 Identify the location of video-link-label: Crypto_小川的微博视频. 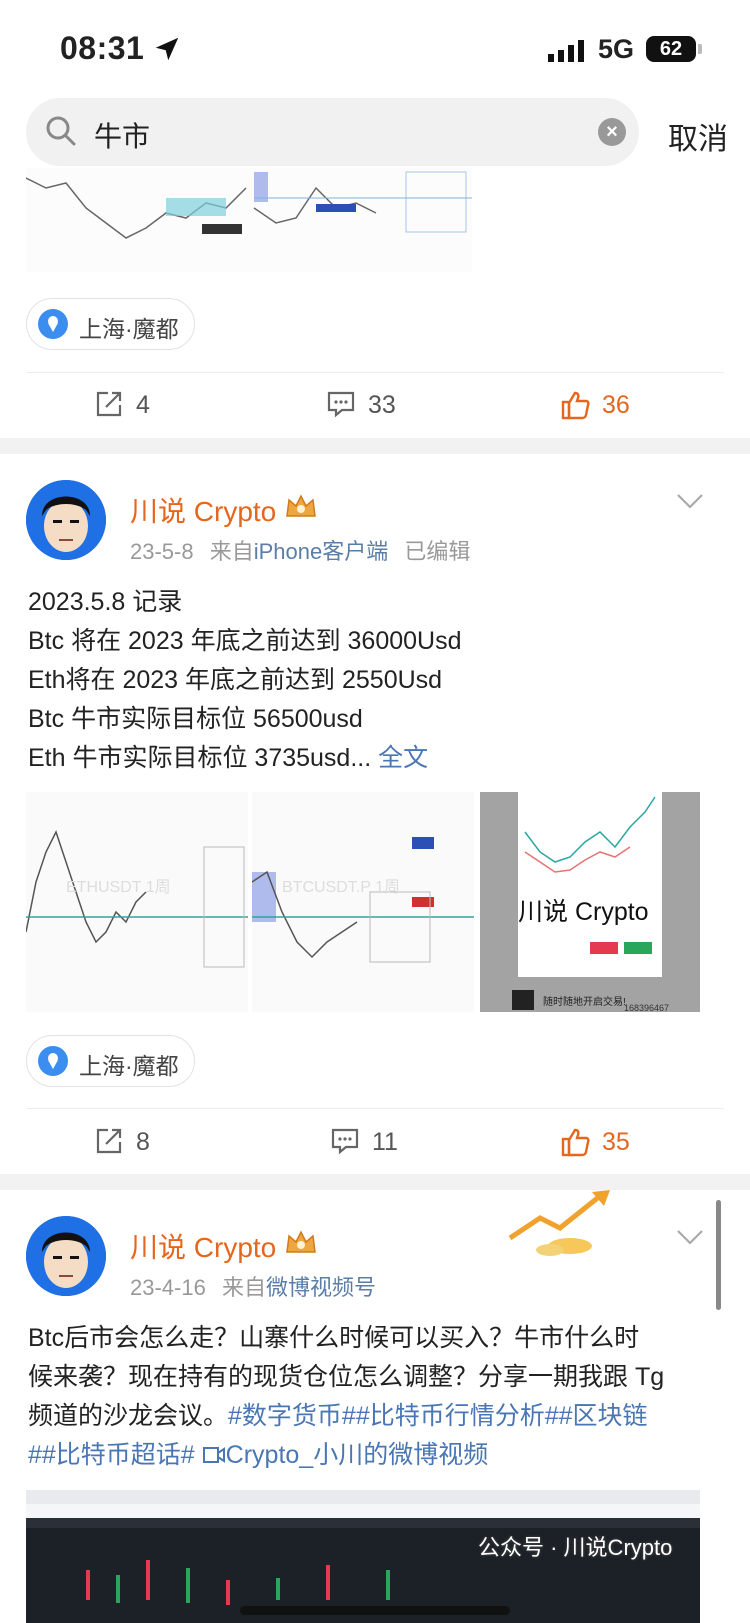
(357, 1455).